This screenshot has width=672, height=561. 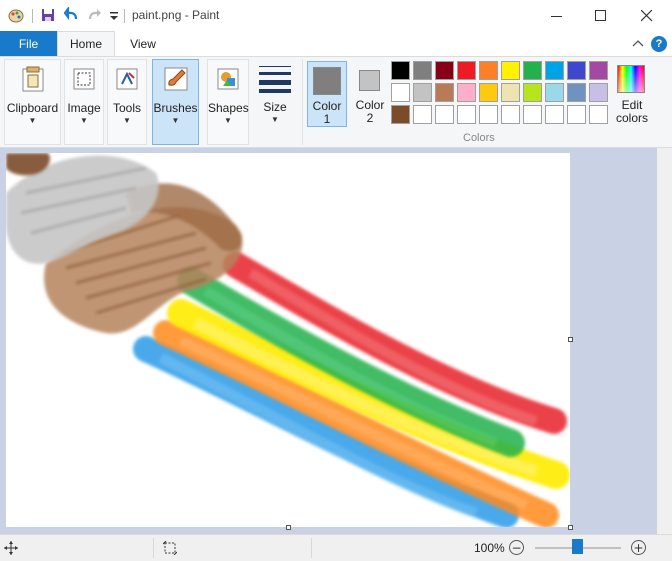 I want to click on maximize-button, so click(x=601, y=15).